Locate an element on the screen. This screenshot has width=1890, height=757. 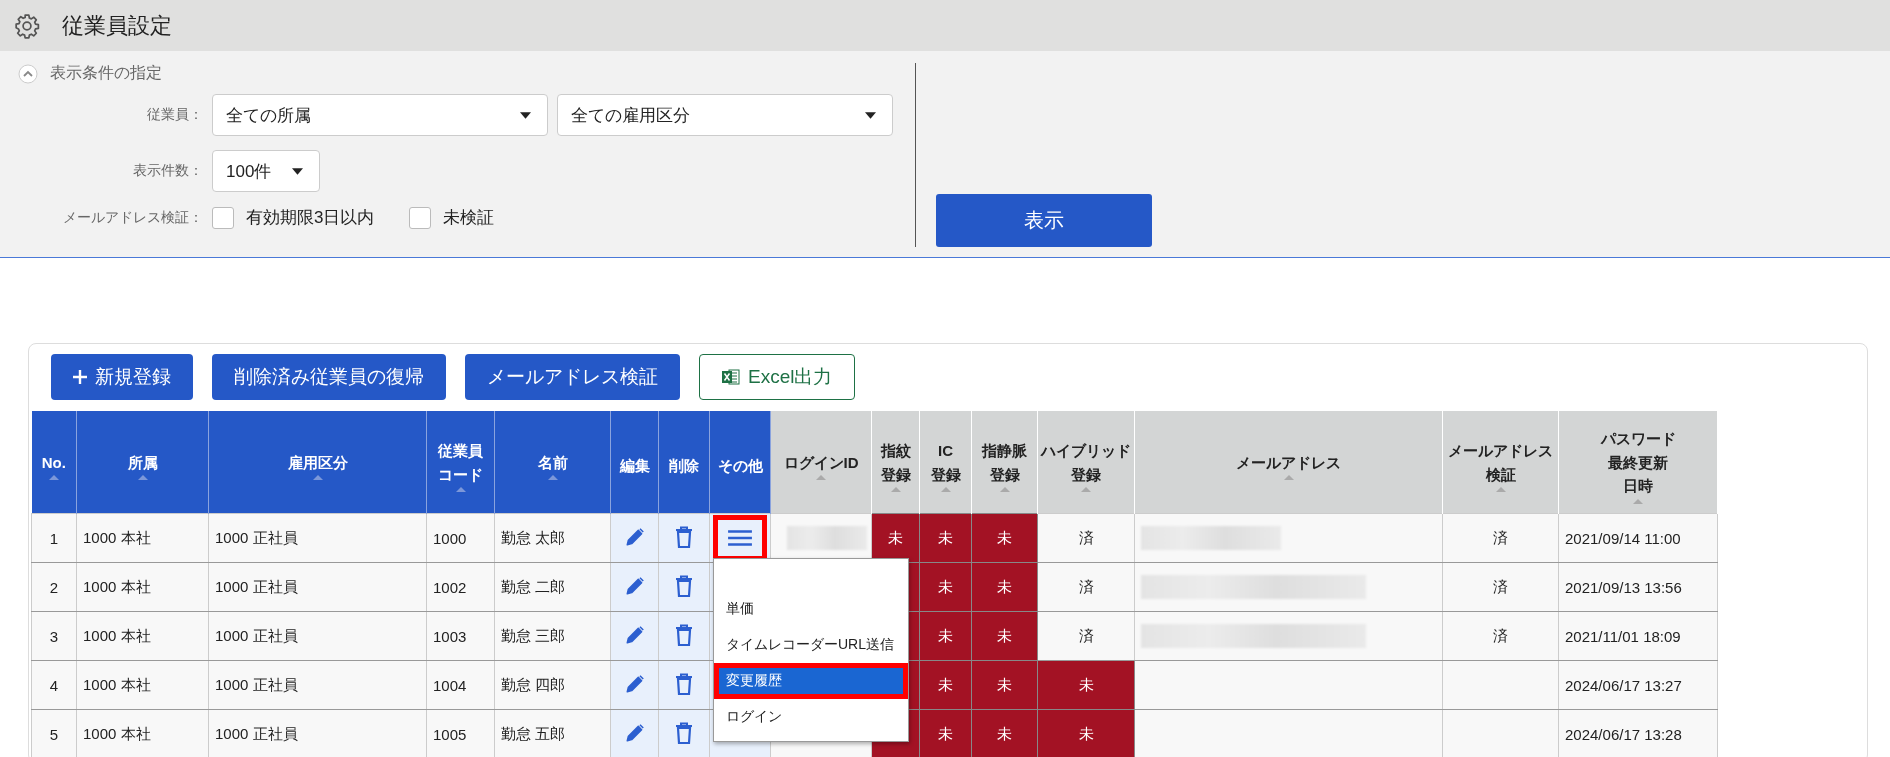
excel-export-button: Excel出力 is located at coordinates (777, 377).